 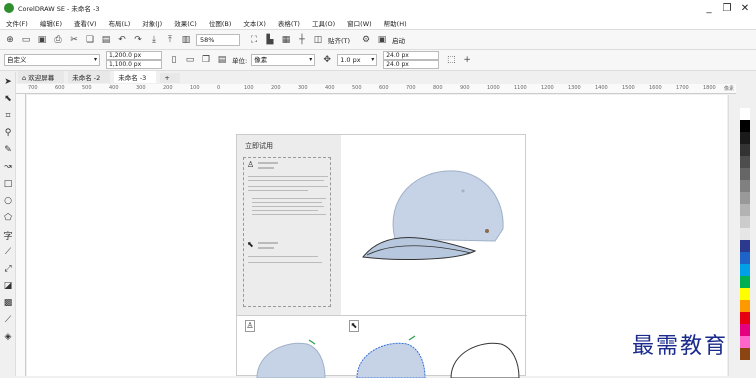 I want to click on new-document-icon: ⊕, so click(x=10, y=40).